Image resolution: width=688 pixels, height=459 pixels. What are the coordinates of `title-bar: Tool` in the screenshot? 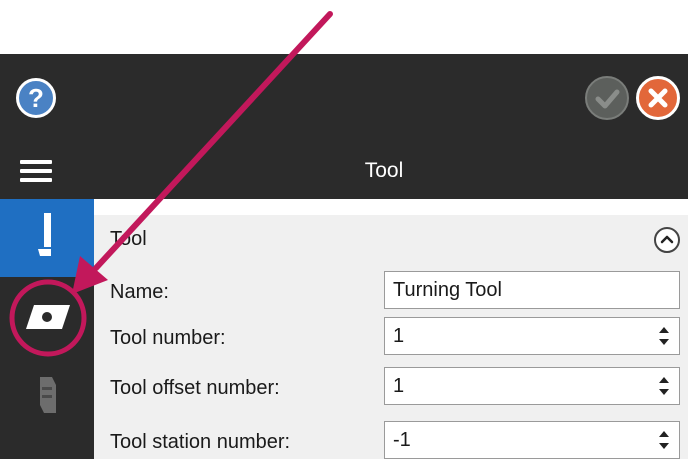 It's located at (344, 171).